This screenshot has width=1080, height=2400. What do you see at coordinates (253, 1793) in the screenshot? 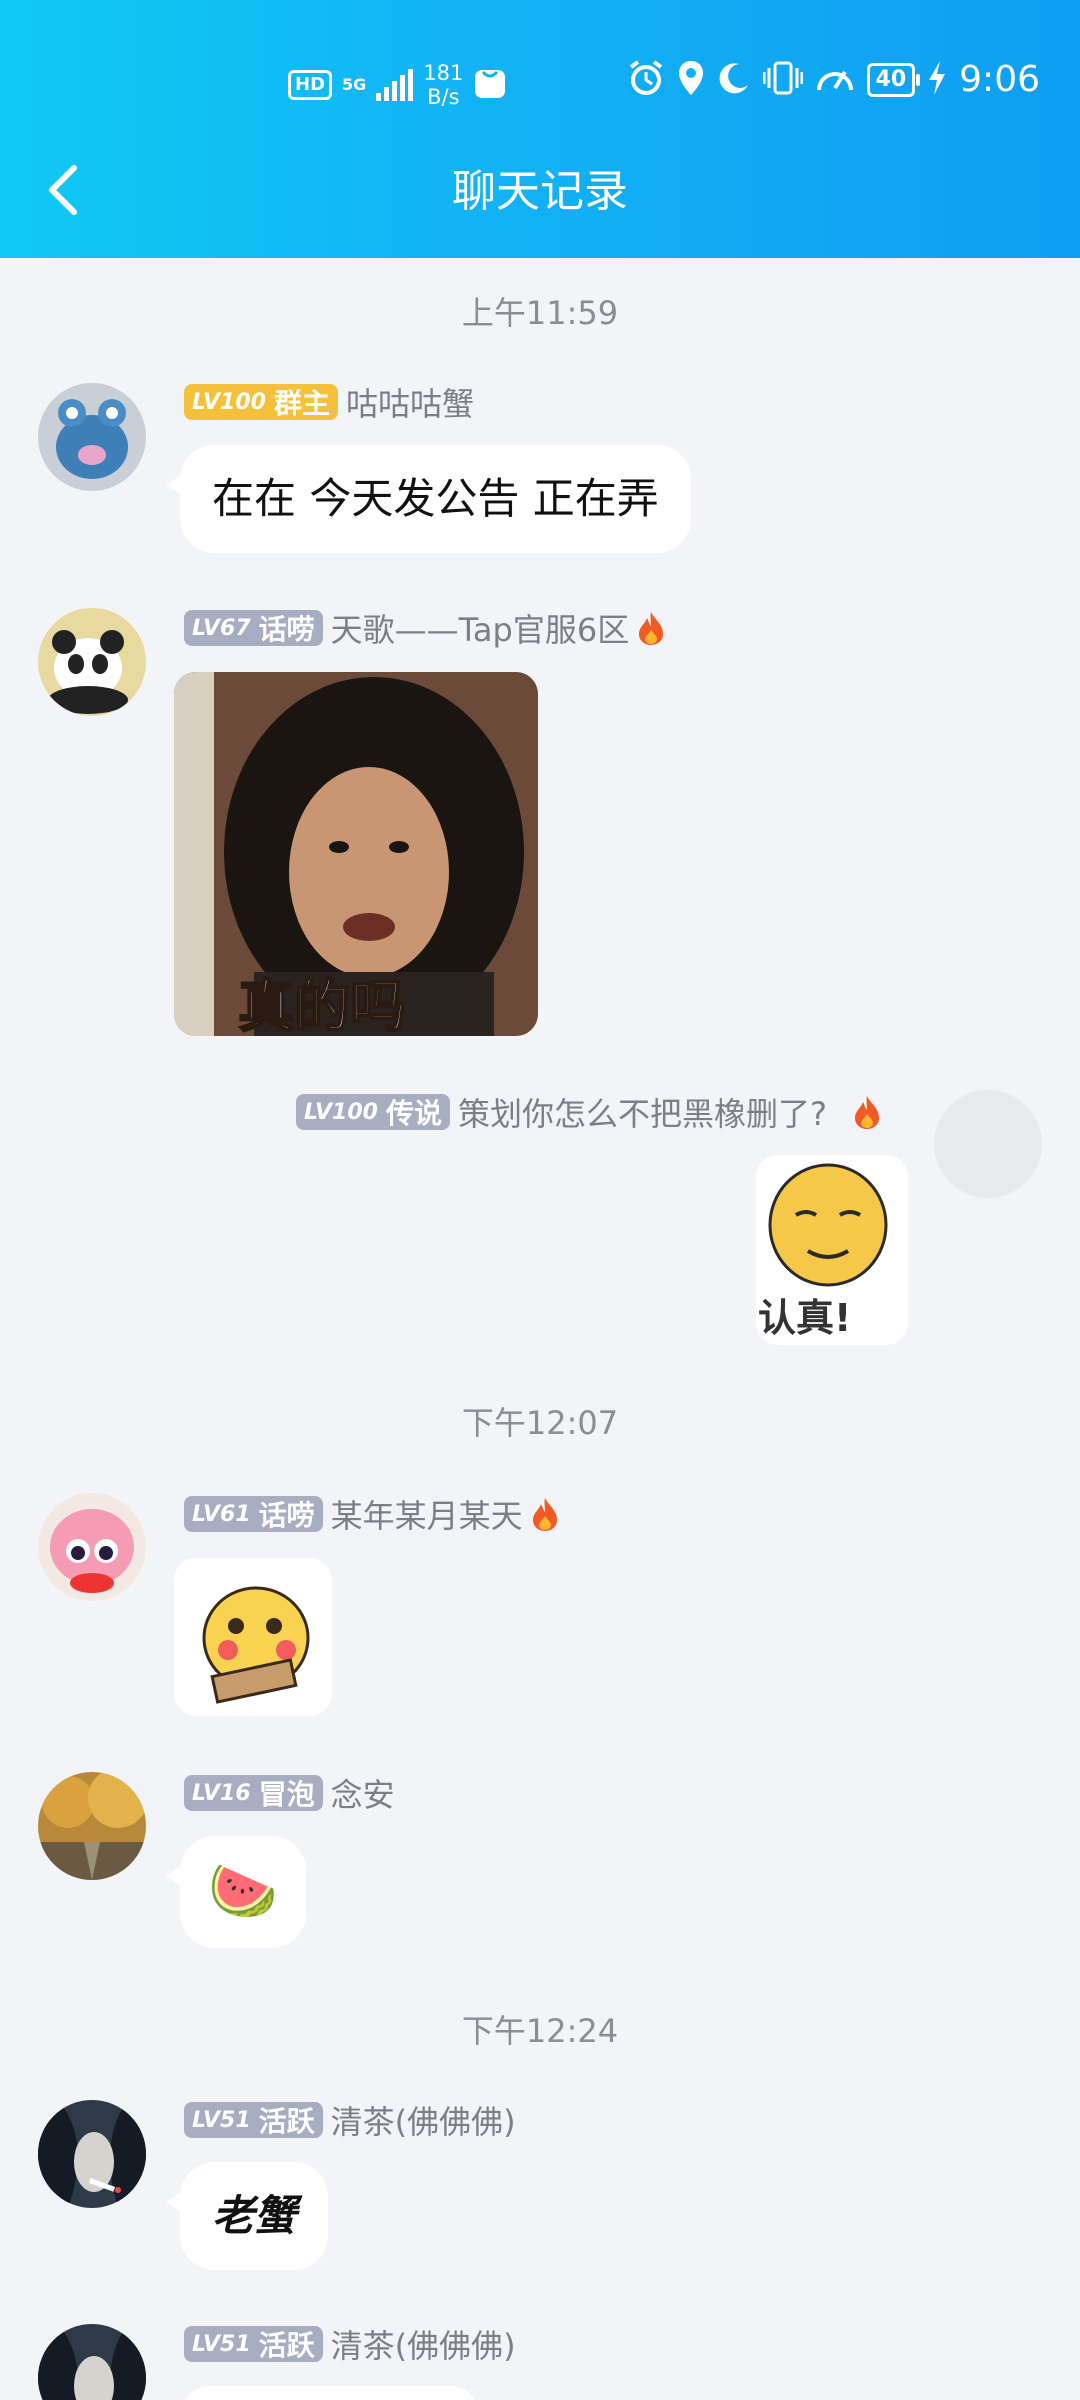
I see `level-badge: LV16 冒泡` at bounding box center [253, 1793].